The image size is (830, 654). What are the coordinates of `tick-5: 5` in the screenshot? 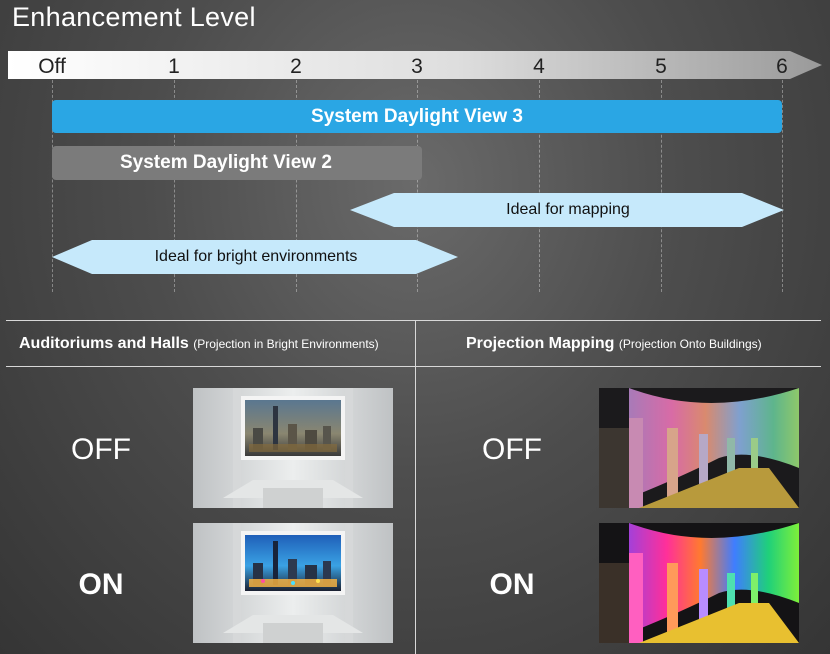 It's located at (661, 66).